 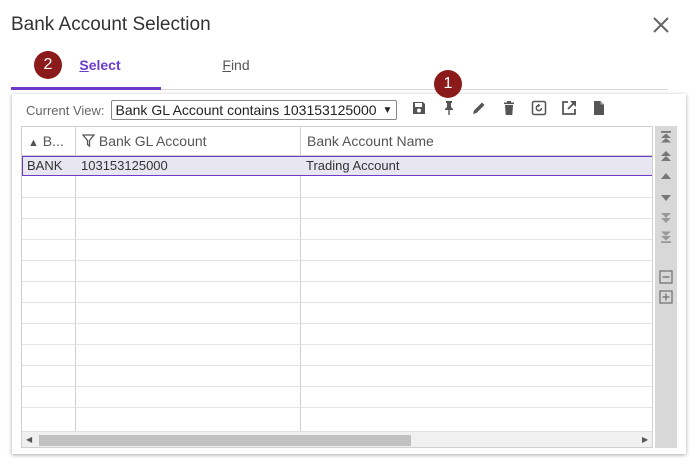 I want to click on export-icon, so click(x=569, y=108).